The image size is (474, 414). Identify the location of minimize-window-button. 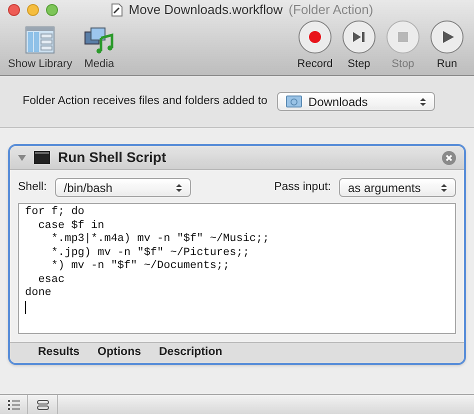
(33, 10).